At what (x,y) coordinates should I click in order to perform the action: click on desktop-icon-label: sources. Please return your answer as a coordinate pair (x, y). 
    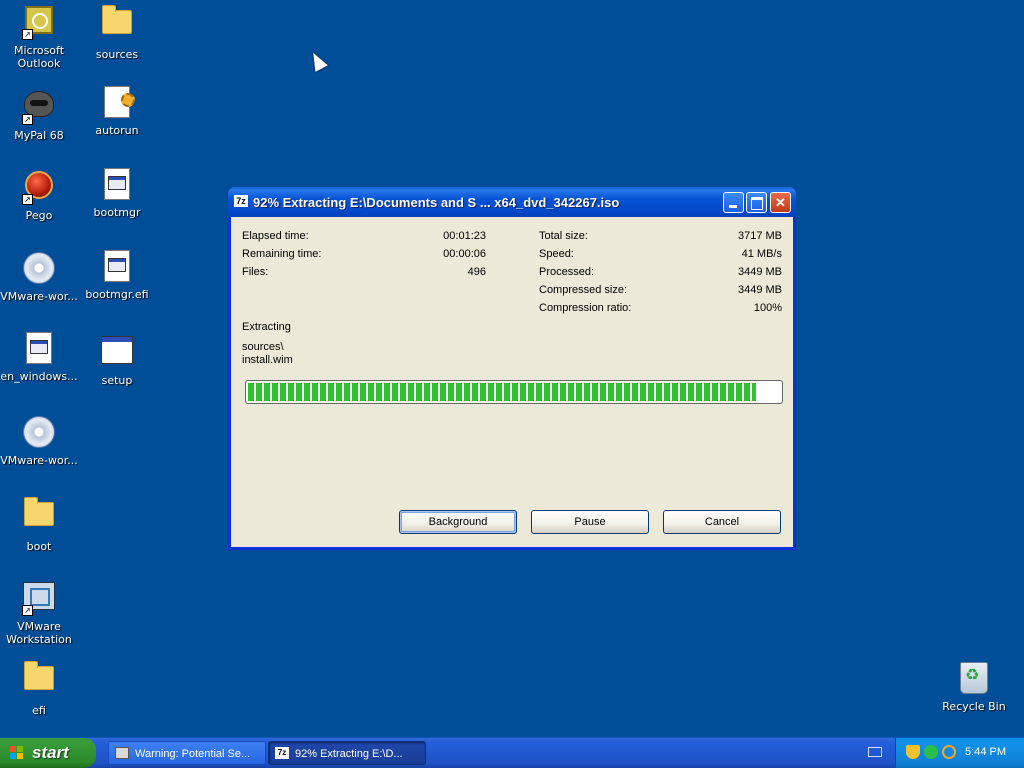
    Looking at the image, I should click on (117, 54).